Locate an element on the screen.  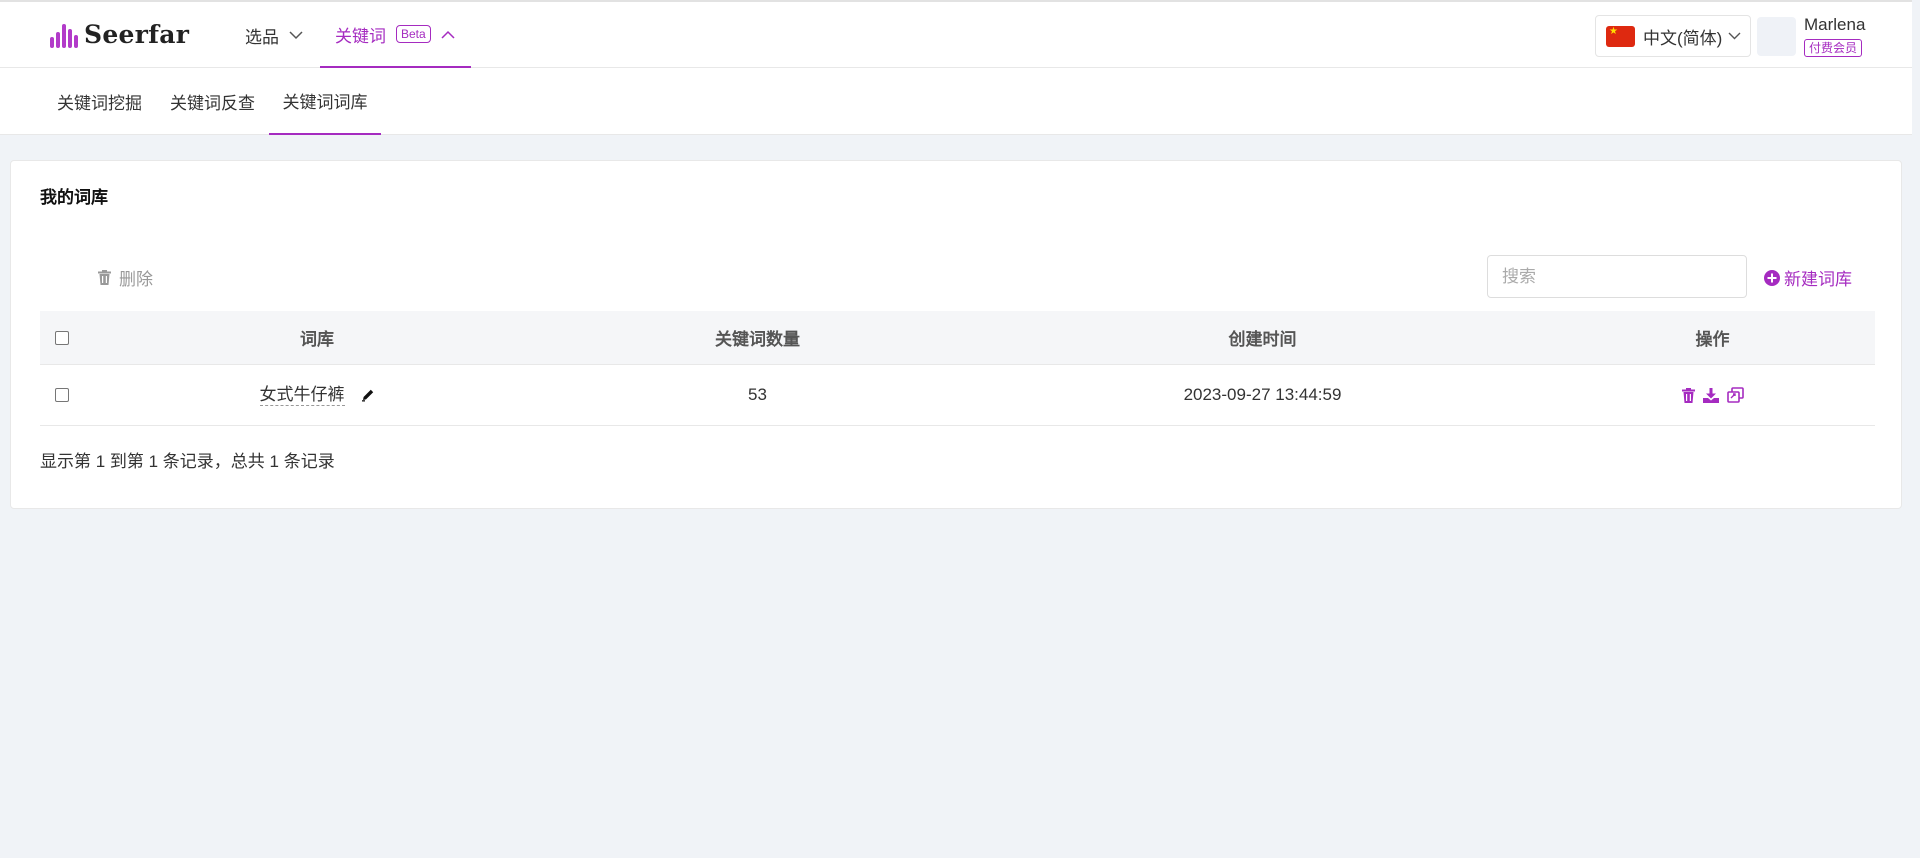
tab-keyword-reverse: 关键词反查 is located at coordinates (212, 101).